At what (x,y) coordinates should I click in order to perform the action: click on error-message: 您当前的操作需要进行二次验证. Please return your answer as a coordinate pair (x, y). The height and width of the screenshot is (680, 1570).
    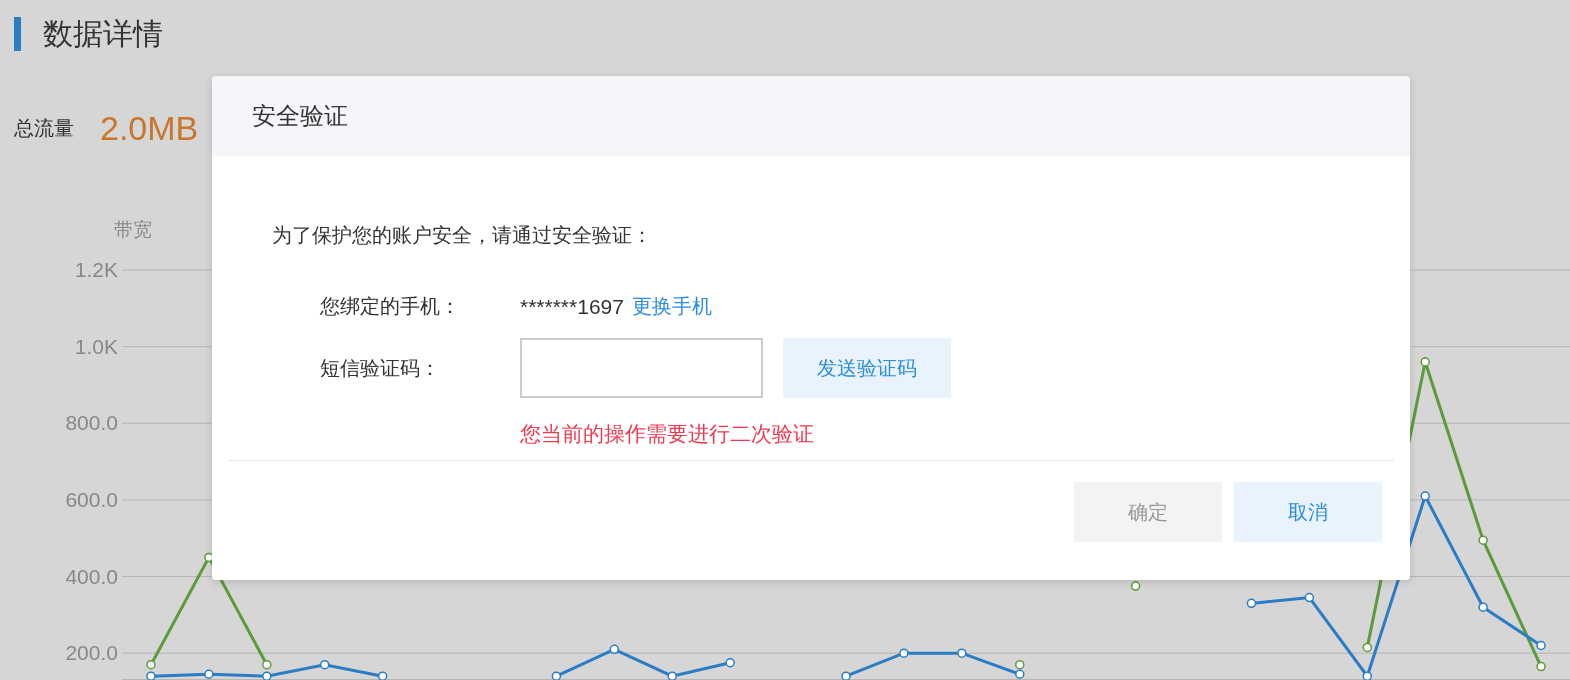
    Looking at the image, I should click on (667, 434).